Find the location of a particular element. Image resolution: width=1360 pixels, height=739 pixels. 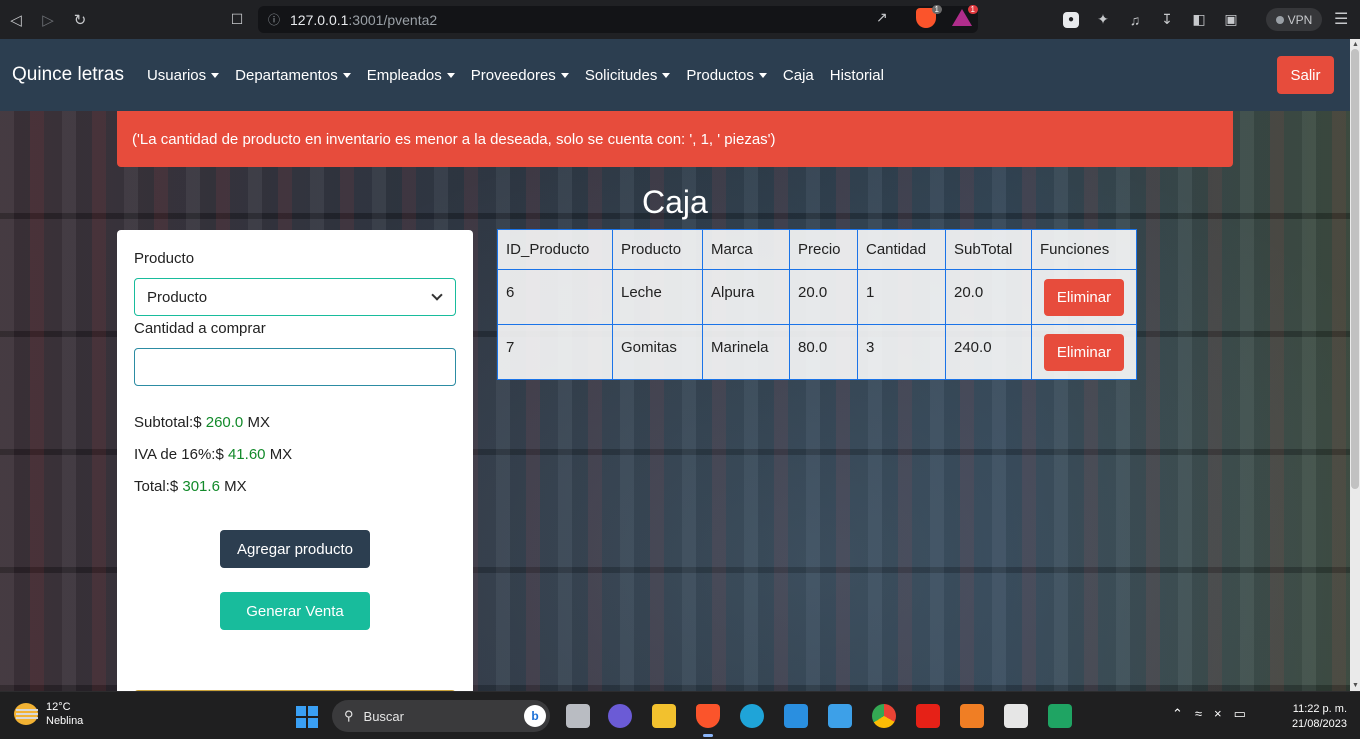

nav-solicitudes: Solicitudes is located at coordinates (628, 75).